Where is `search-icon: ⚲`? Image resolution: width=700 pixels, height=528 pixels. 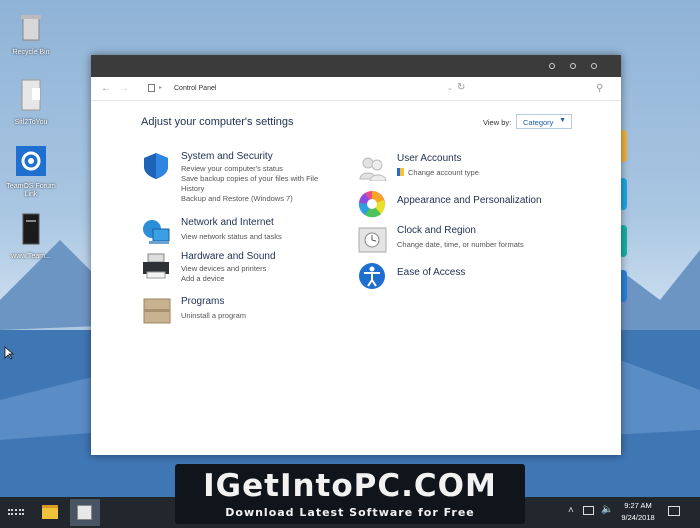
search-icon: ⚲ is located at coordinates (599, 88).